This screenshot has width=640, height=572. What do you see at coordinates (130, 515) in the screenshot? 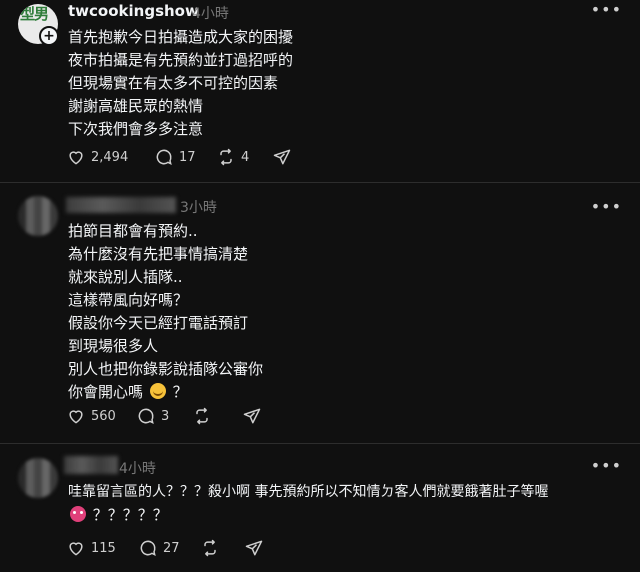
I see `post-text: ？？？？？` at bounding box center [130, 515].